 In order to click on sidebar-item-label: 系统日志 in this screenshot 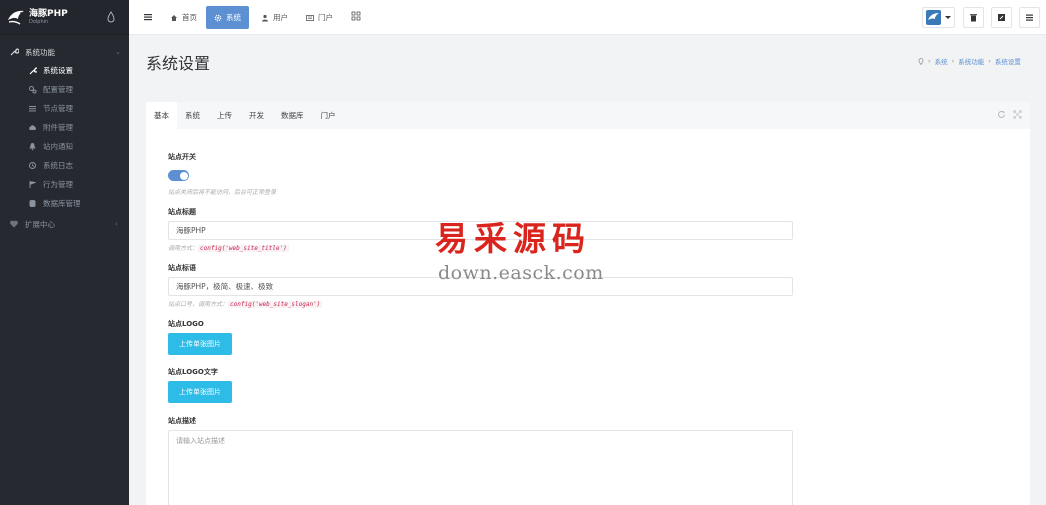, I will do `click(58, 165)`.